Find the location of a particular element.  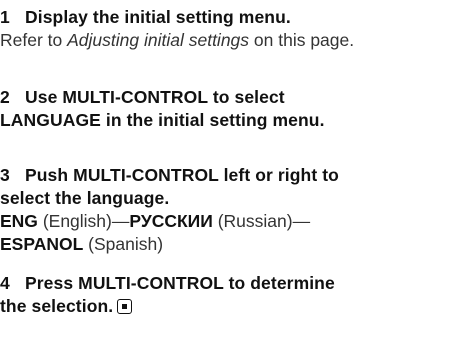

step-2-heading-text-1: Use MULTI-CONTROL to select is located at coordinates (155, 97).